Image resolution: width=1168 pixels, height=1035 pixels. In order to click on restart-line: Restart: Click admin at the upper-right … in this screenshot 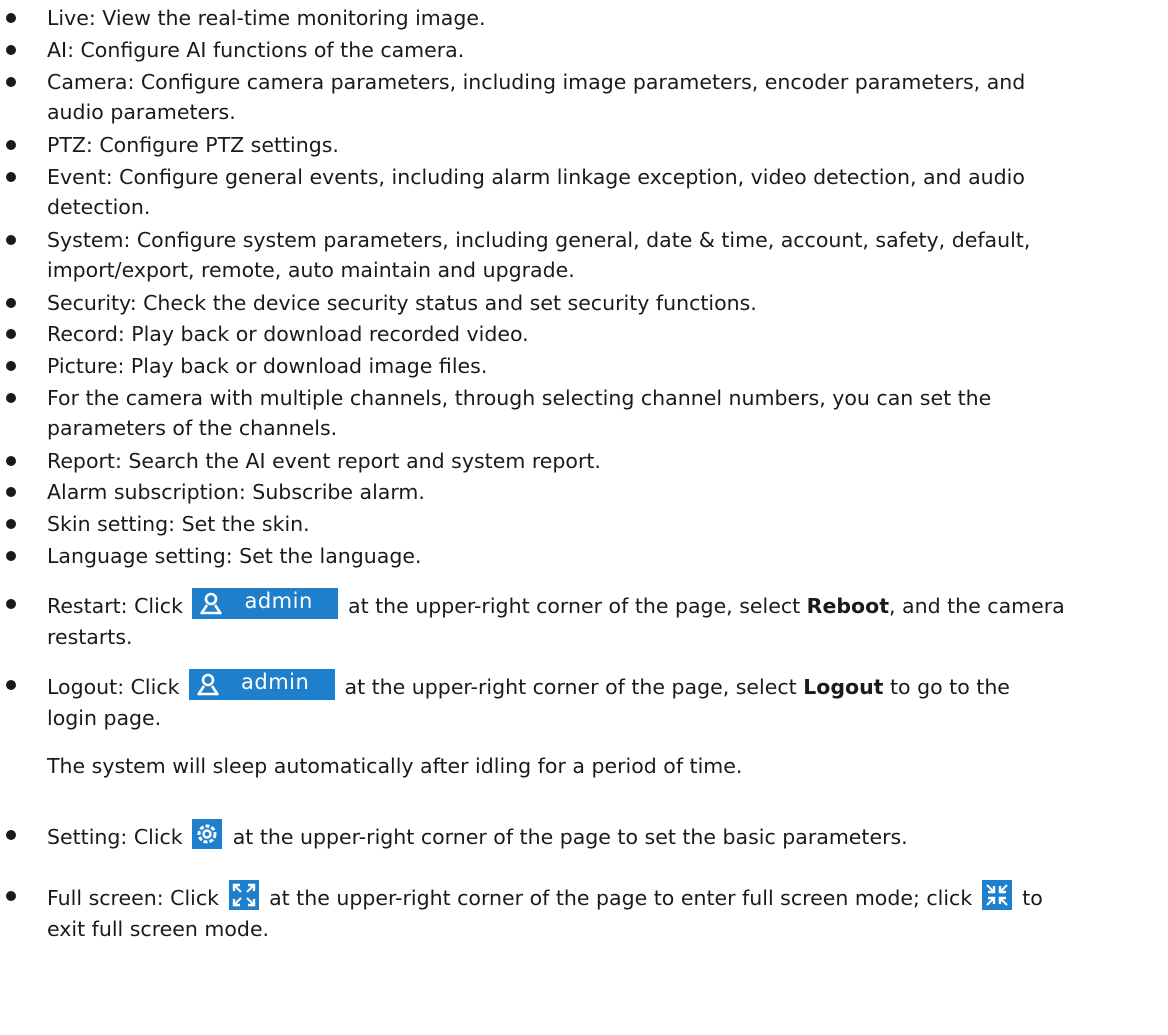, I will do `click(556, 605)`.